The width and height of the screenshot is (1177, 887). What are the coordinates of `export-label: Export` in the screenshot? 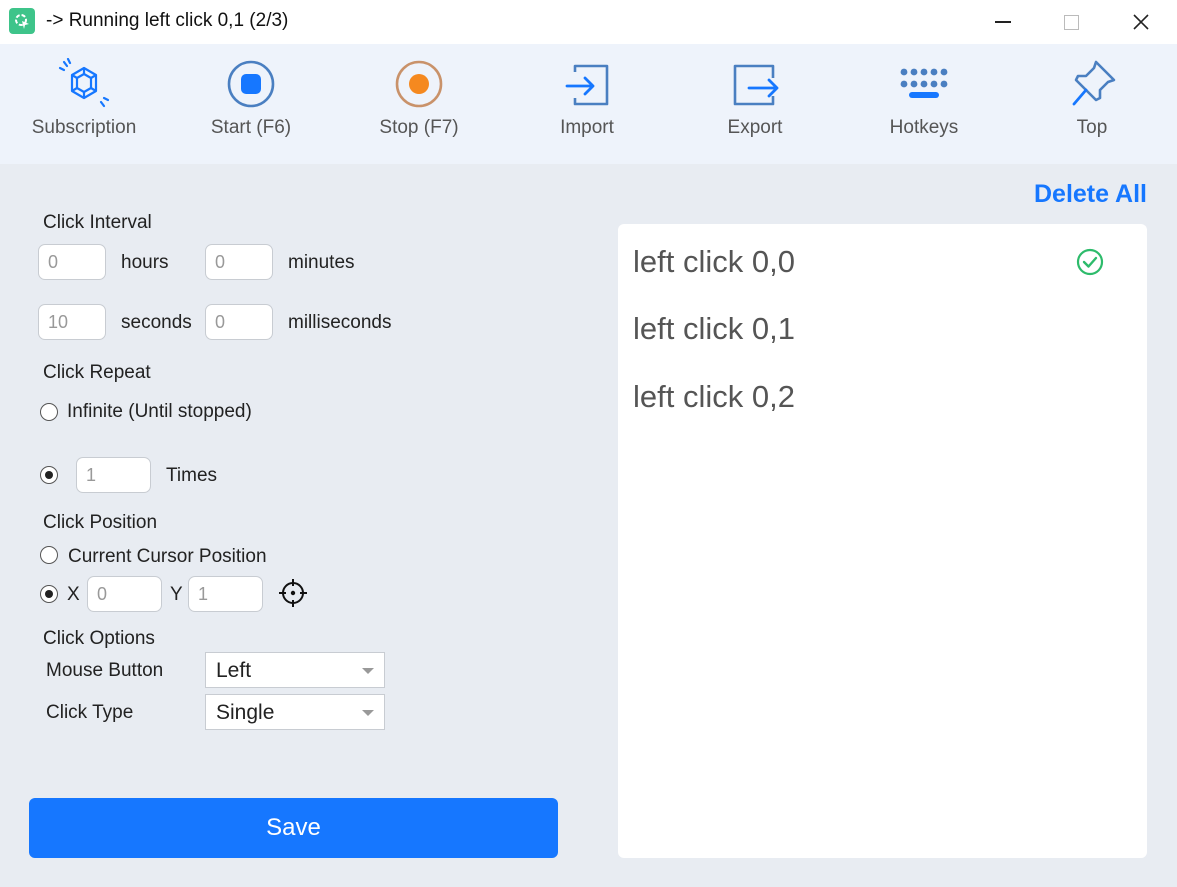 It's located at (755, 127).